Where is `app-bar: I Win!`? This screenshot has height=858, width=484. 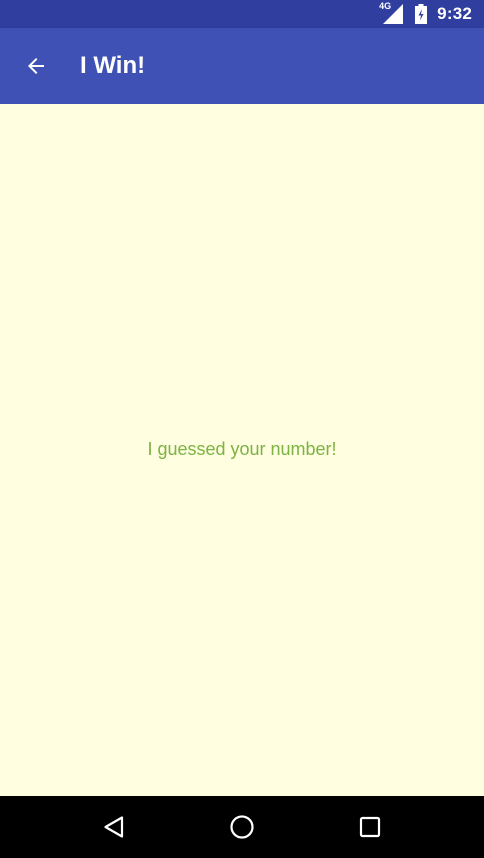 app-bar: I Win! is located at coordinates (242, 66).